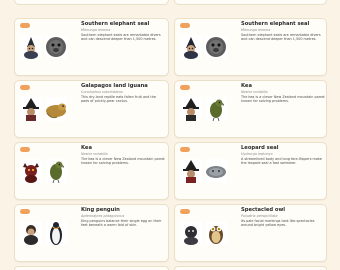  Describe the element at coordinates (260, 148) in the screenshot. I see `species-title: Leopard seal` at that location.